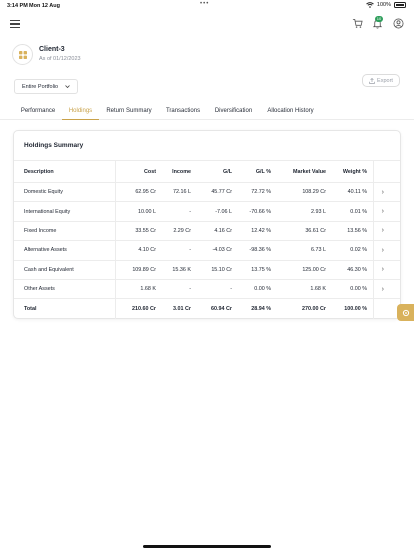 The width and height of the screenshot is (414, 552). I want to click on client-avatar, so click(22, 54).